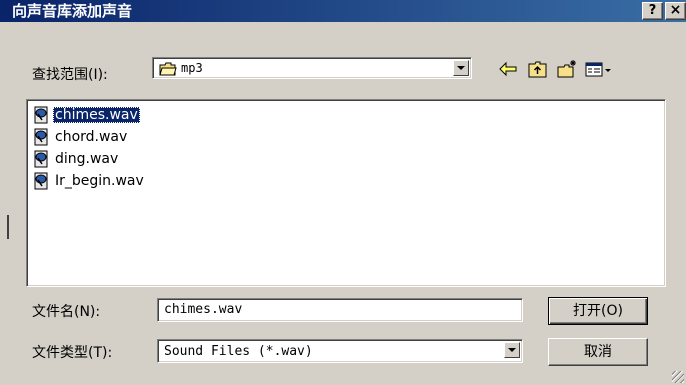 This screenshot has height=385, width=686. I want to click on file-name: Ir_begin.wav, so click(99, 181).